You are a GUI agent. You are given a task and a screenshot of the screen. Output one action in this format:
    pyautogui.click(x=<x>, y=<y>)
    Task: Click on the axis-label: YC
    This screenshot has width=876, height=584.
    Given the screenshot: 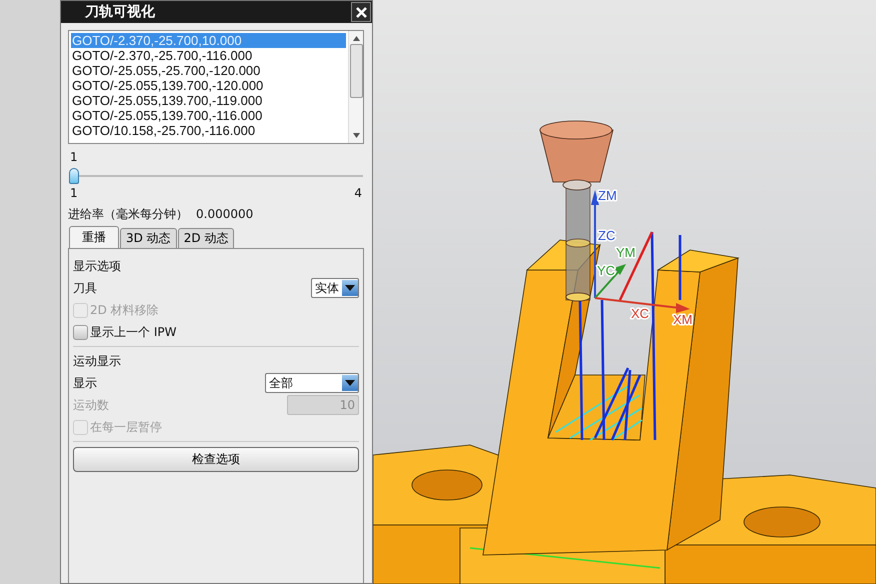 What is the action you would take?
    pyautogui.click(x=606, y=270)
    